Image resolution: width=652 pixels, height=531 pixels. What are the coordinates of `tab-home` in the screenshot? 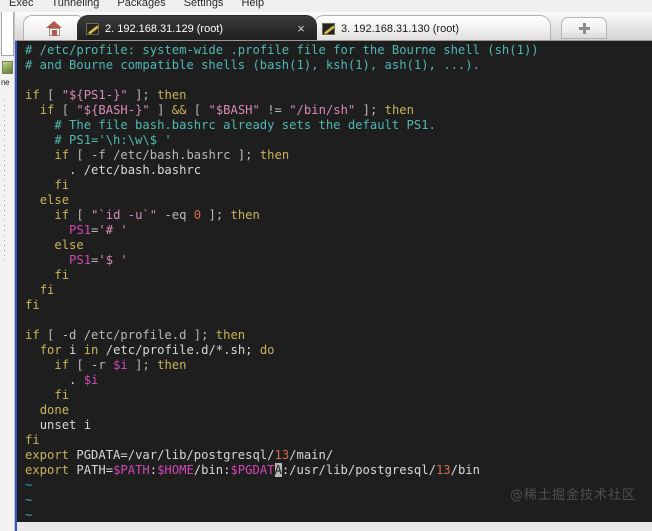 It's located at (54, 27).